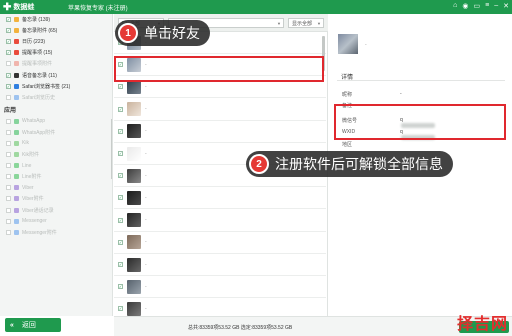 The width and height of the screenshot is (512, 336). What do you see at coordinates (506, 6) in the screenshot?
I see `close-icon: ✕` at bounding box center [506, 6].